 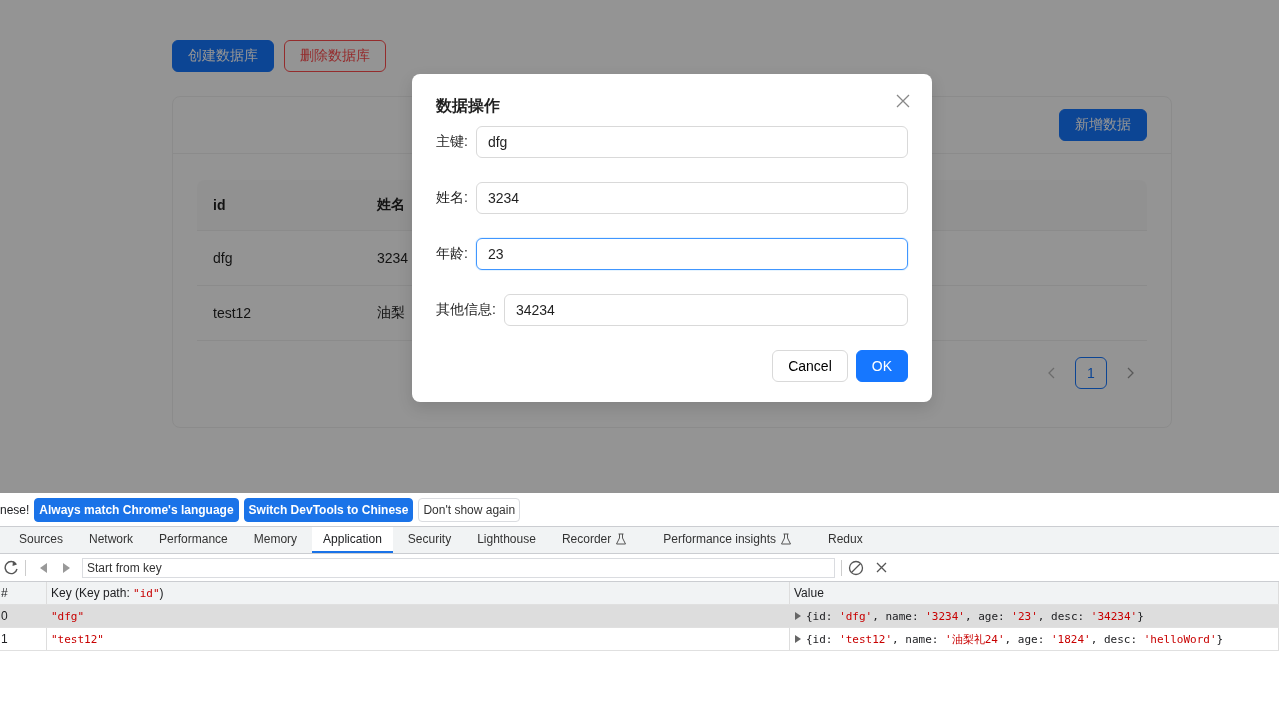 I want to click on table-cell: "dfg", so click(x=418, y=616).